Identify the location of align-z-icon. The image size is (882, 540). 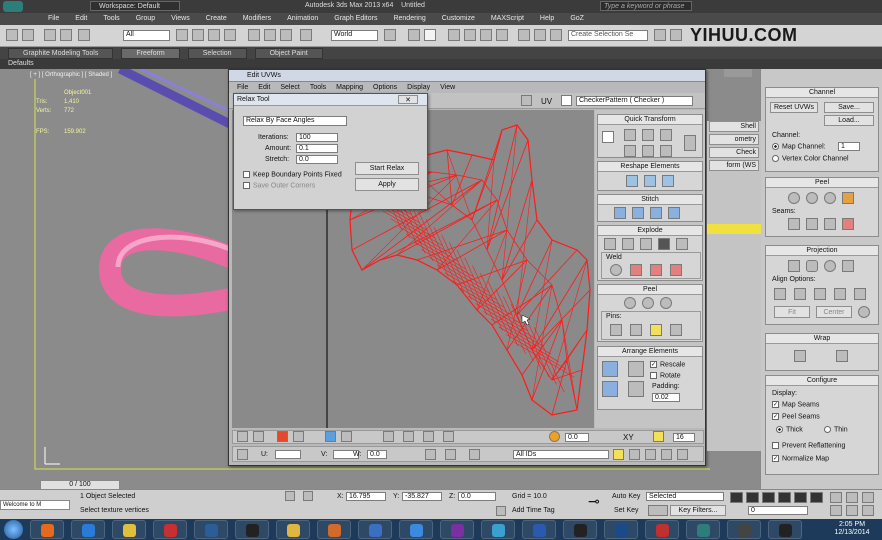
(820, 294).